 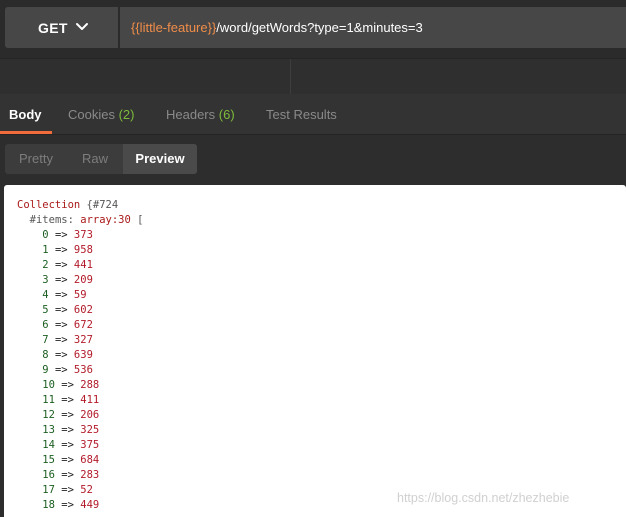 I want to click on dump-item-value: 449, so click(x=90, y=505).